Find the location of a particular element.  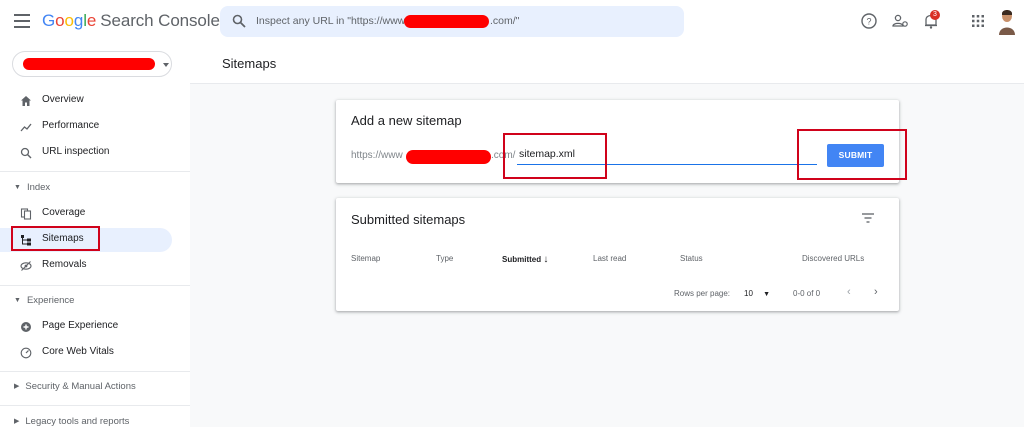

highlight-box-sitemaps is located at coordinates (55, 238).